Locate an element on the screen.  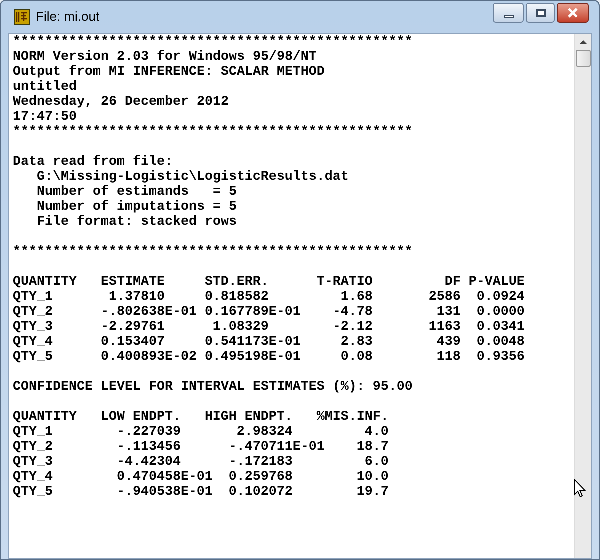
table-cell: 0.08 is located at coordinates (356, 357).